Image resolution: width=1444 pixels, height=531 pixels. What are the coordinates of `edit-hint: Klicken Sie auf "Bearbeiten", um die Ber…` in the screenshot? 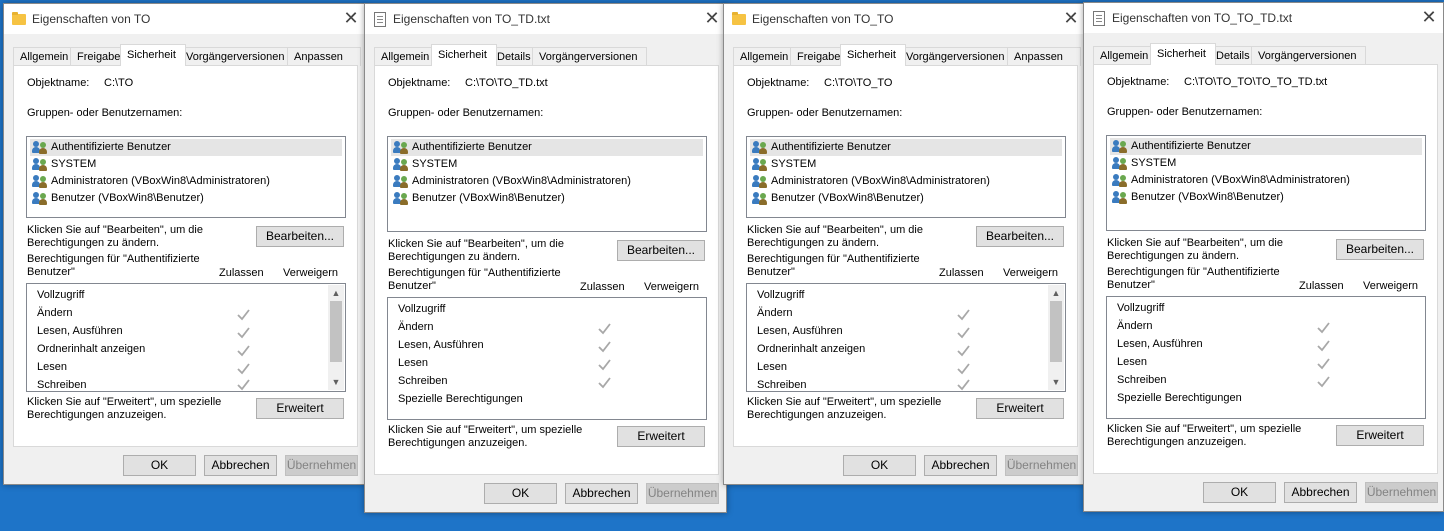 It's located at (476, 250).